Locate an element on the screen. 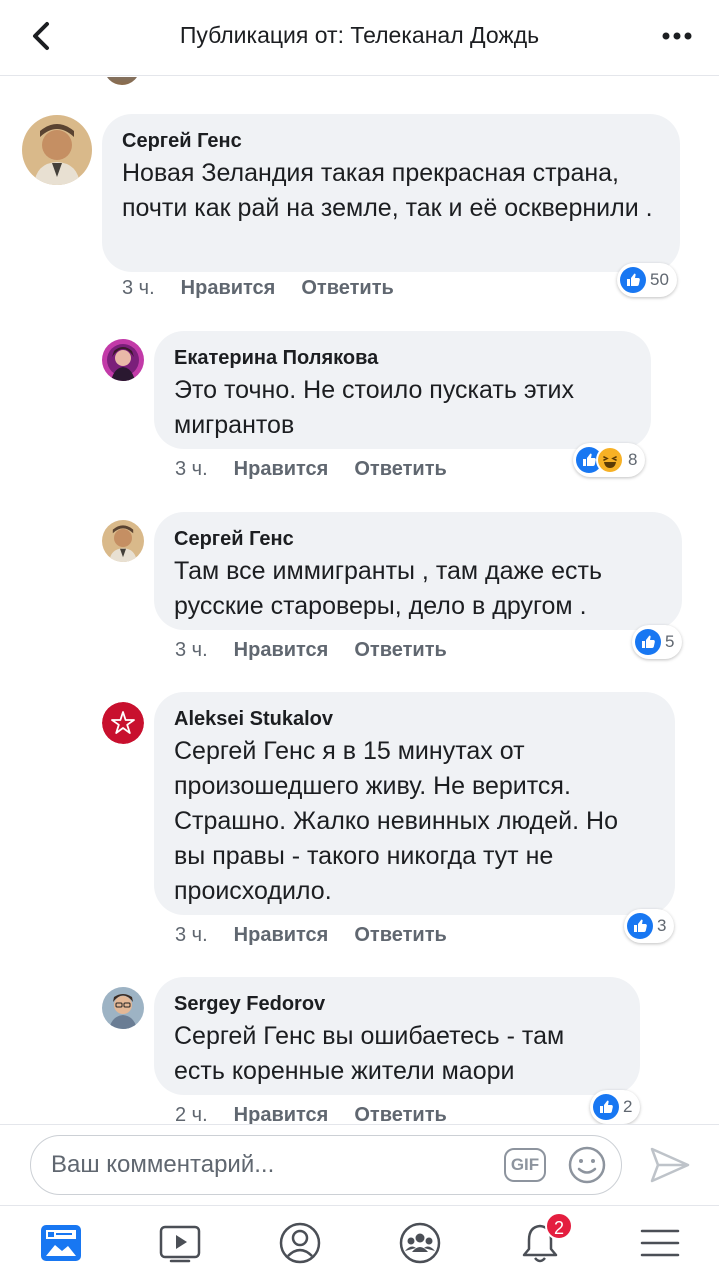 This screenshot has width=719, height=1280. comment-meta: 2 ч. Нравится Ответить is located at coordinates (311, 1114).